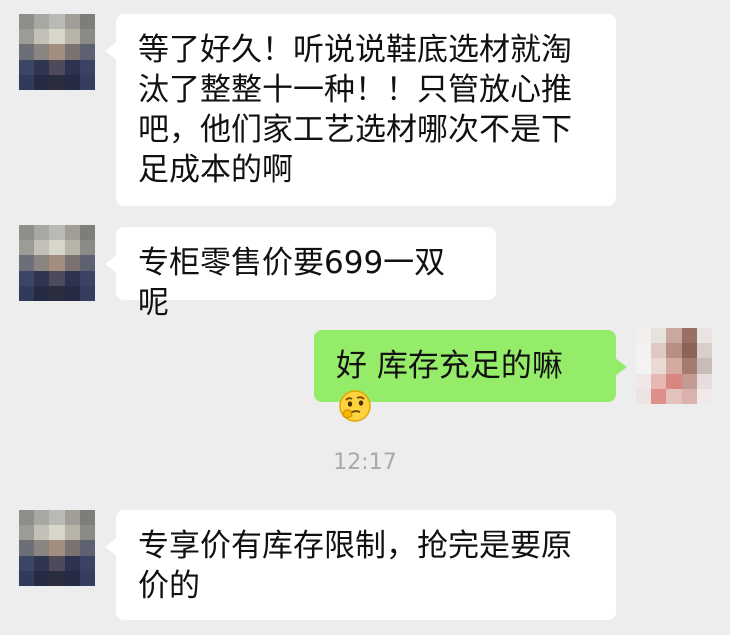 Image resolution: width=730 pixels, height=635 pixels. I want to click on message-text-4: 专享价有库存限制，抢完是要原价的, so click(355, 566).